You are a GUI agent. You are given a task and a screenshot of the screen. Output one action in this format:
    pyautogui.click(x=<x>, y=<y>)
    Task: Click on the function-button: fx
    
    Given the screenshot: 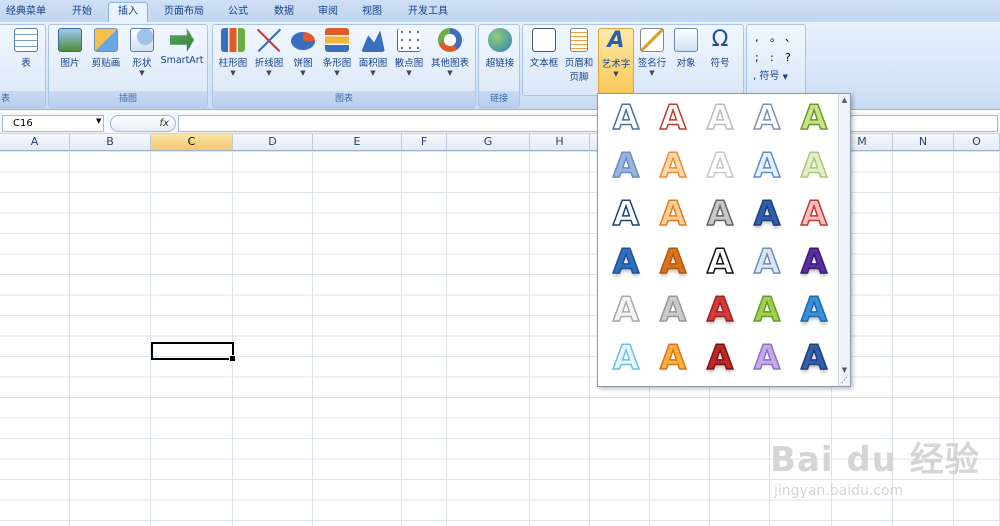 What is the action you would take?
    pyautogui.click(x=143, y=123)
    